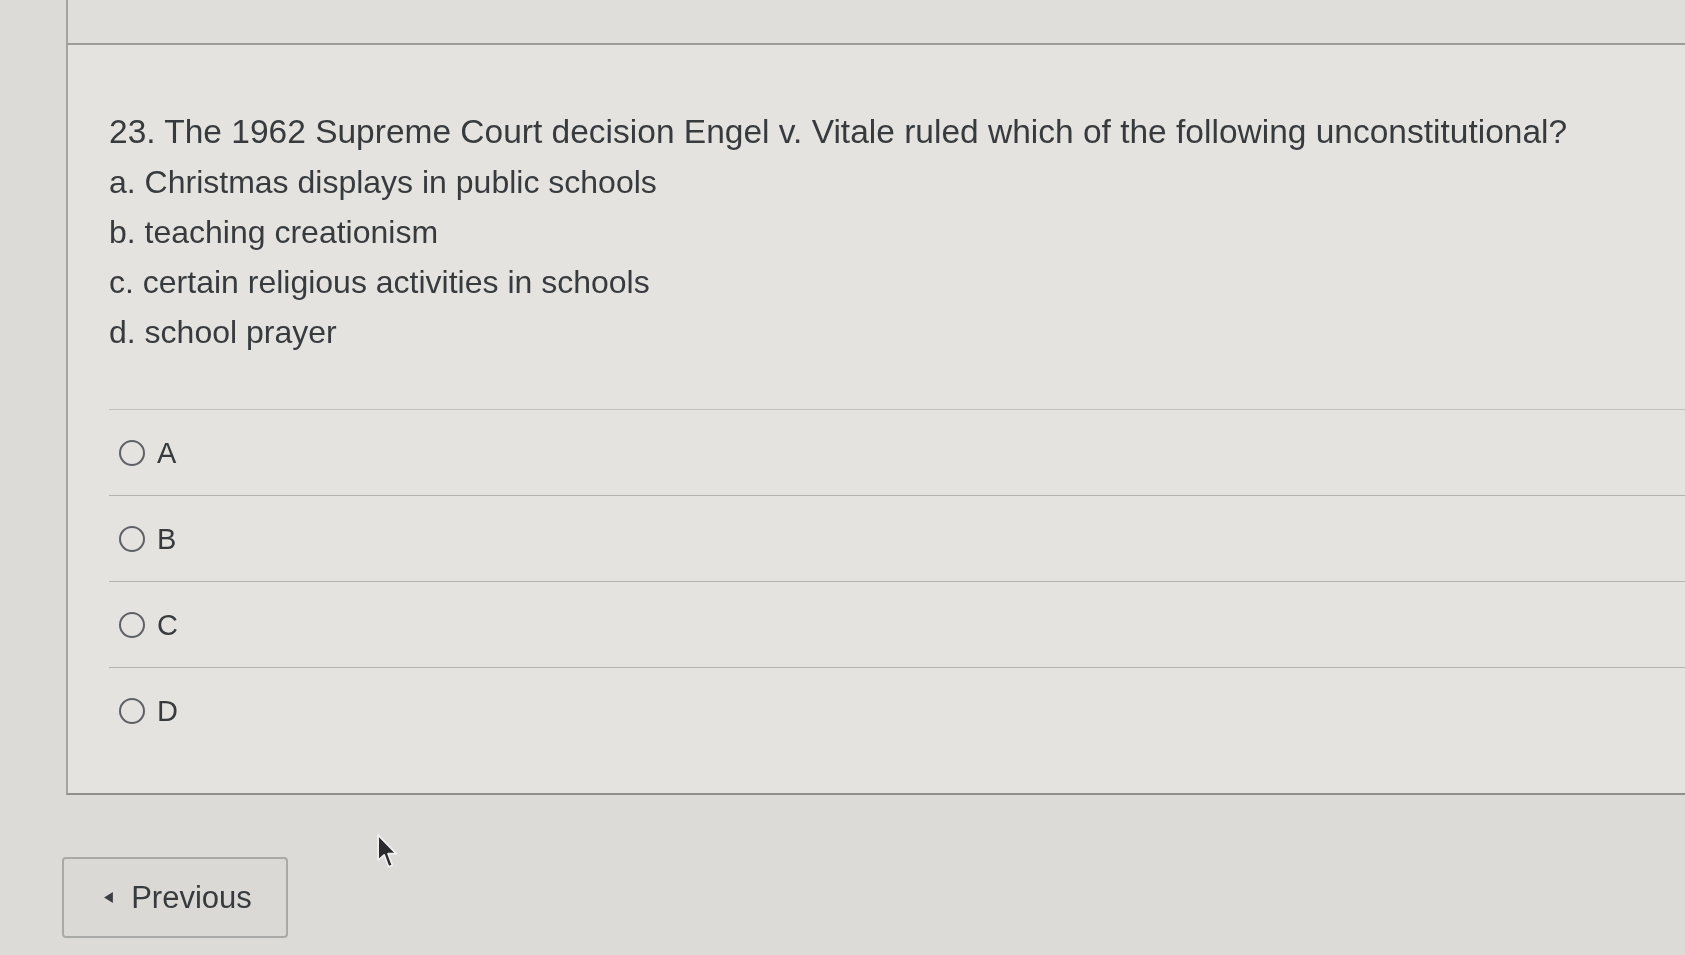  What do you see at coordinates (383, 182) in the screenshot?
I see `choice-text: a. Christmas displays in public schools` at bounding box center [383, 182].